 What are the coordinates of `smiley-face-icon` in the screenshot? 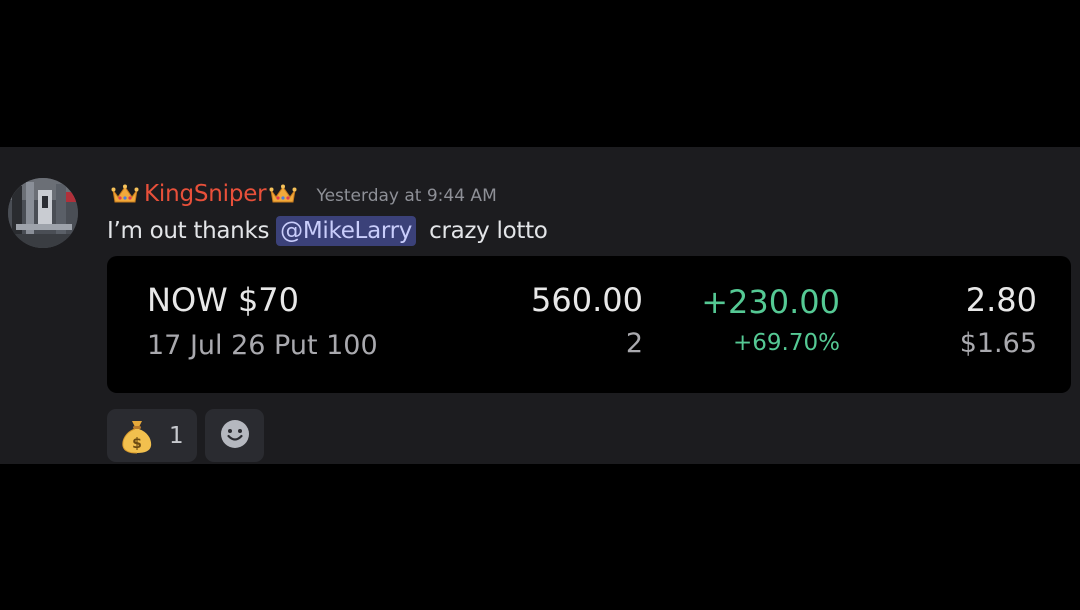 It's located at (235, 436).